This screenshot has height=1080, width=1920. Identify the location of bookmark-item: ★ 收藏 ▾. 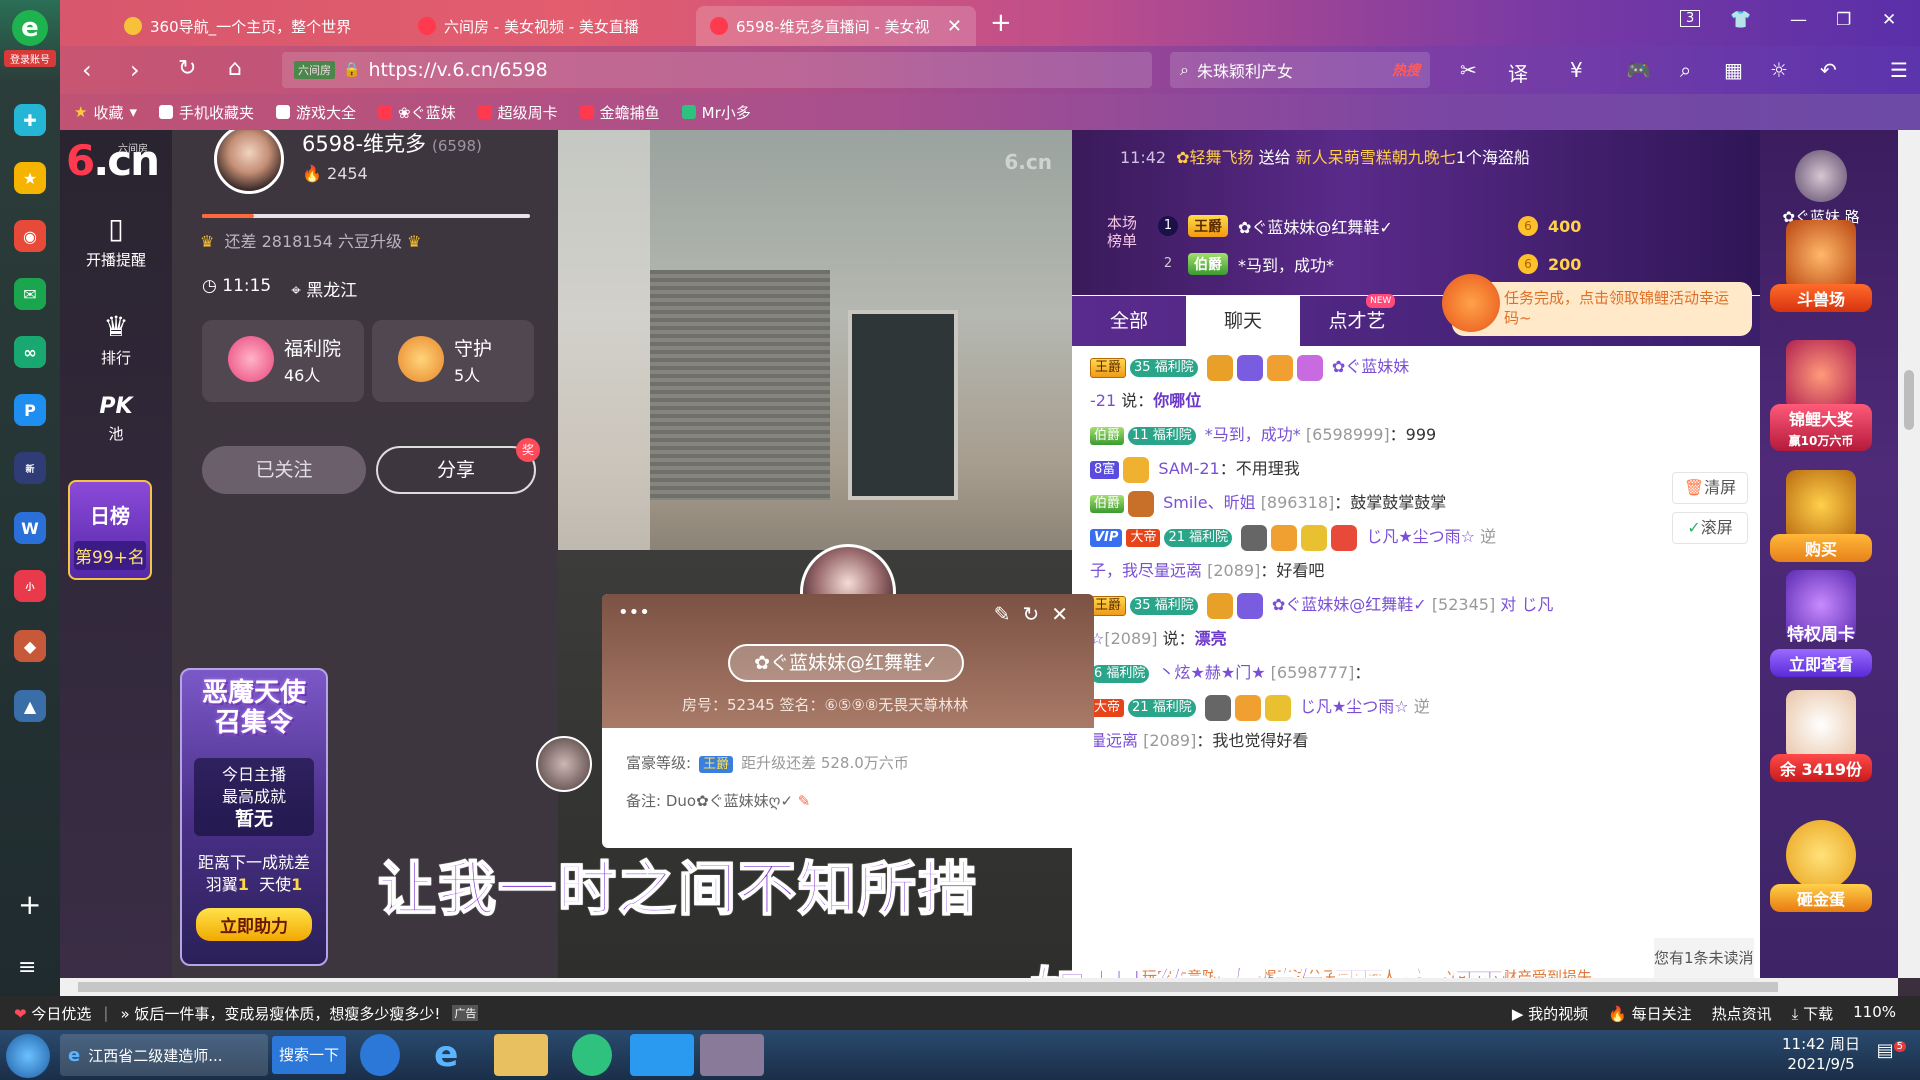
(105, 112).